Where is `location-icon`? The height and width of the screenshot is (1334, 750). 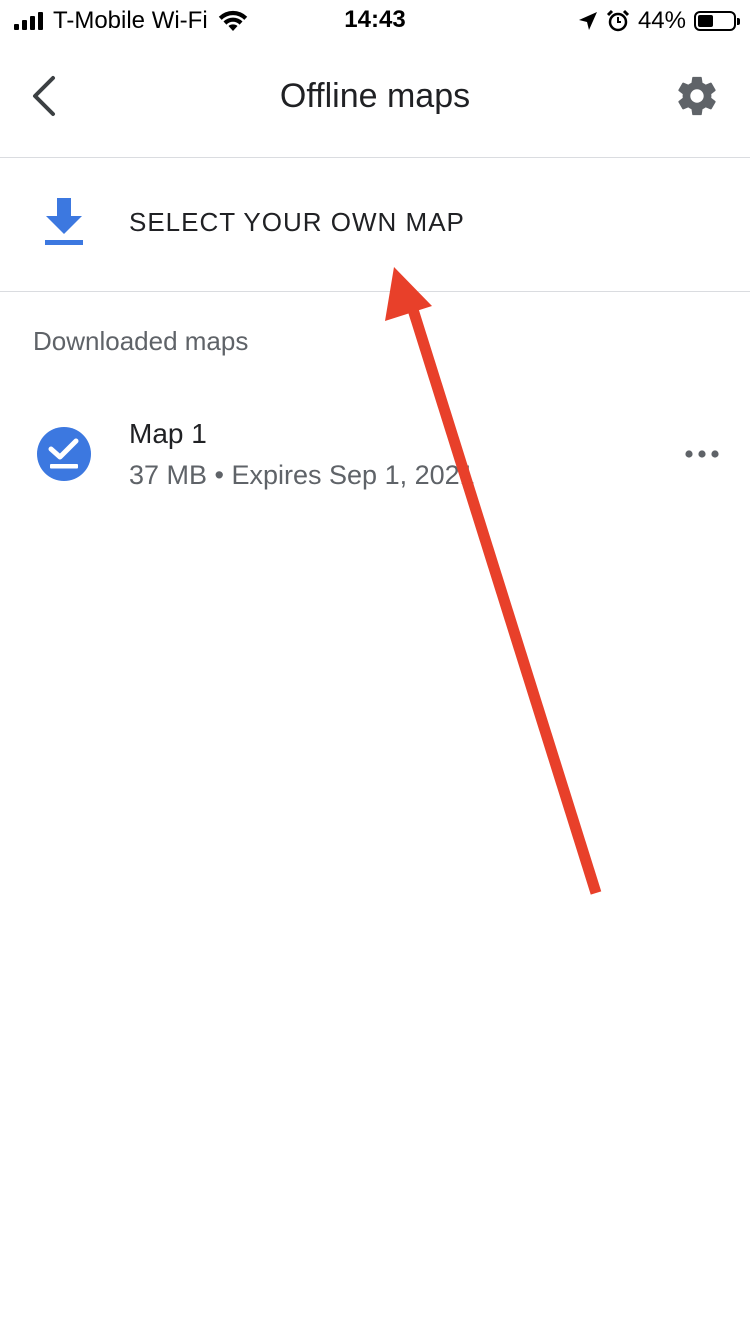 location-icon is located at coordinates (587, 21).